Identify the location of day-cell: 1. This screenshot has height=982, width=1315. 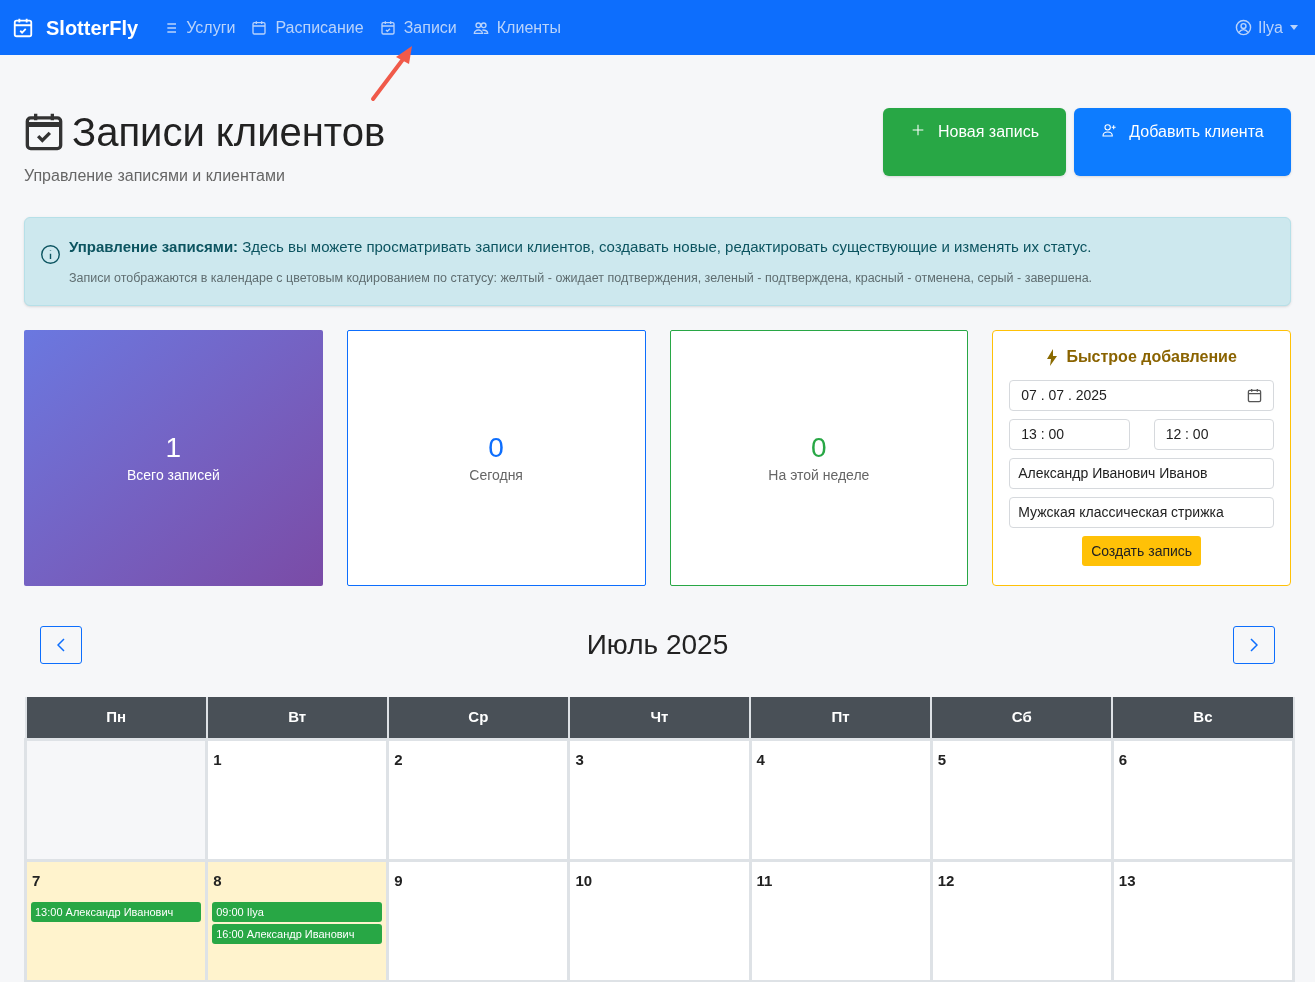
(297, 800).